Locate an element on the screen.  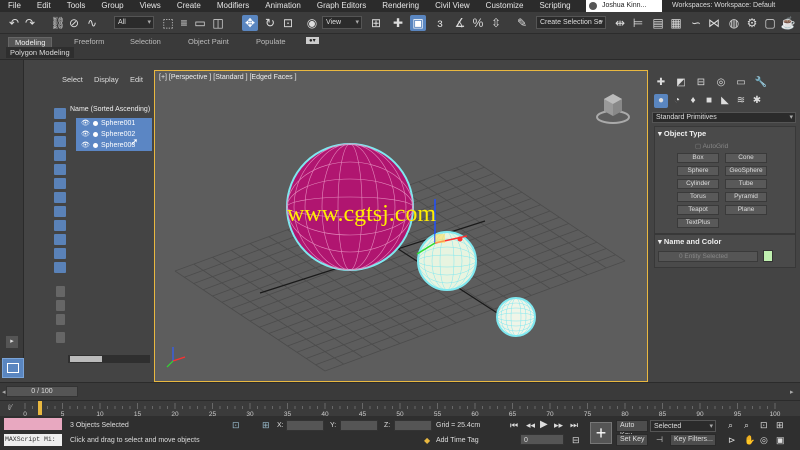
slider-next-icon: ▸ is located at coordinates (792, 392).